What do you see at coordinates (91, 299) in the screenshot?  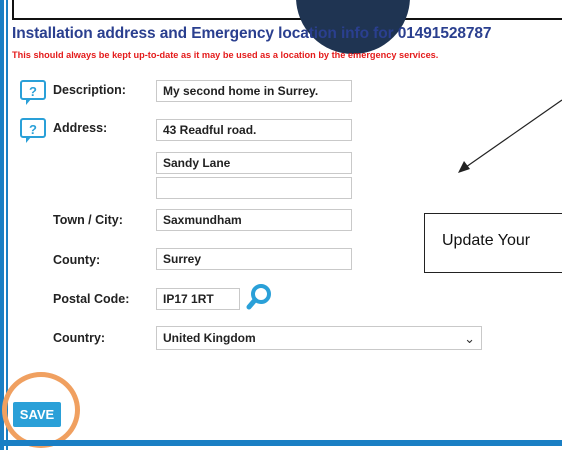 I see `postal-code-label: Postal Code:` at bounding box center [91, 299].